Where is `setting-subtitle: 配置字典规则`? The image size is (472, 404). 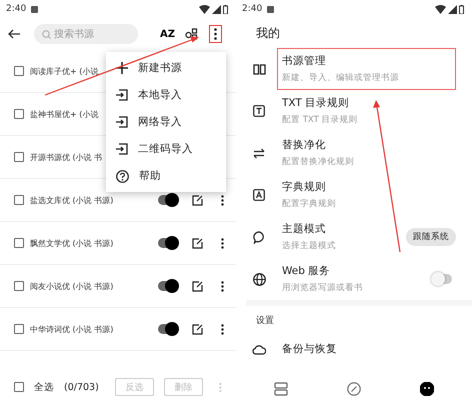 setting-subtitle: 配置字典规则 is located at coordinates (309, 204).